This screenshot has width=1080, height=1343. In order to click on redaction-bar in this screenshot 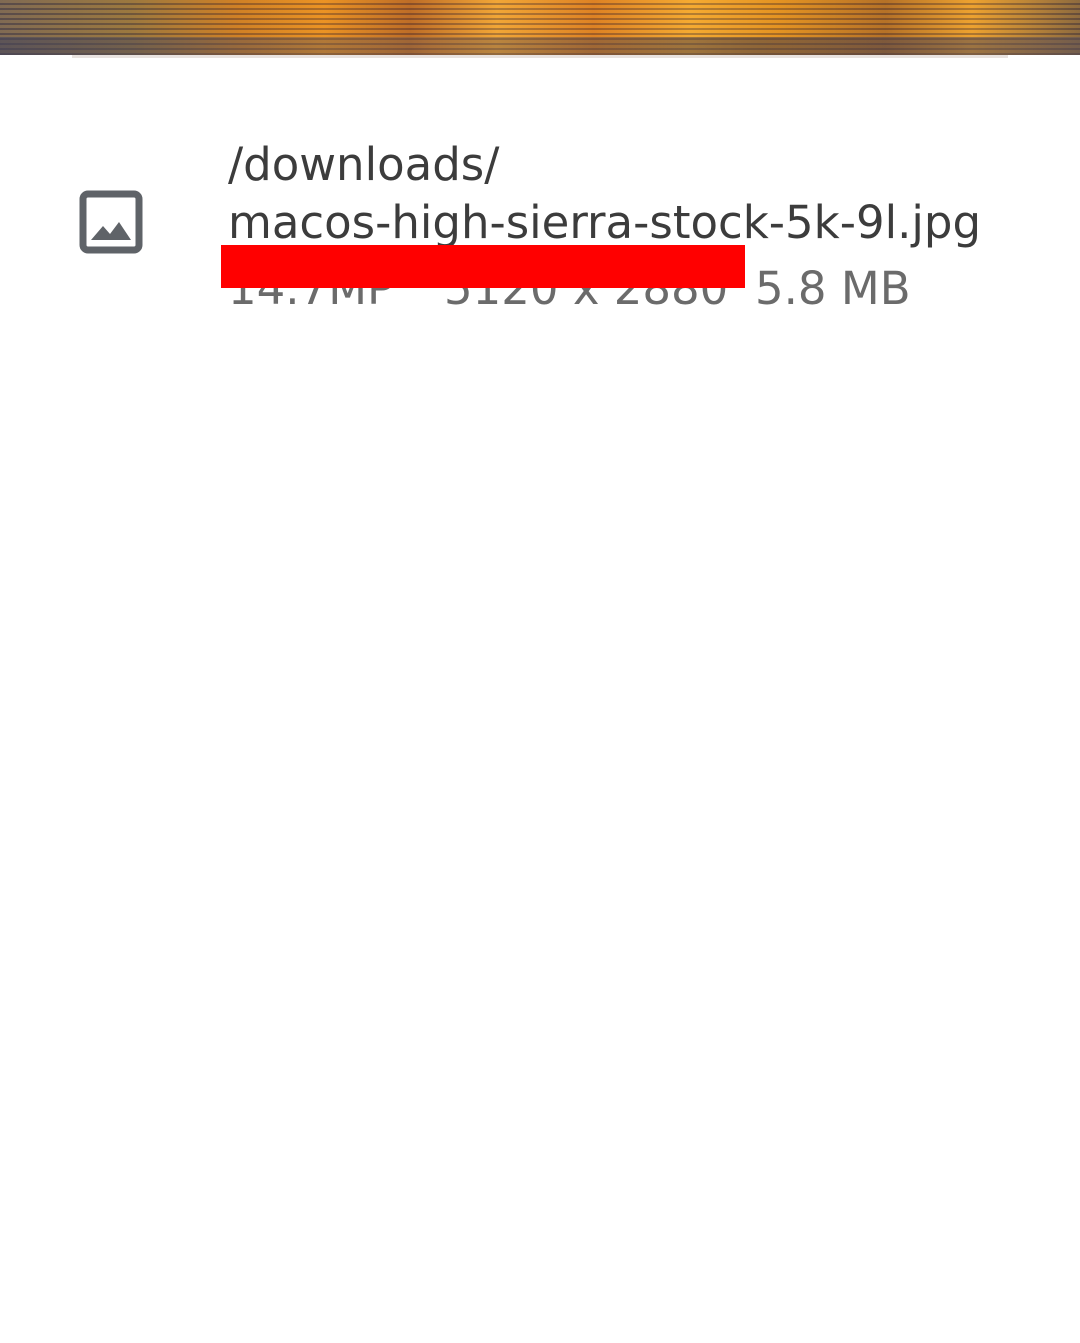, I will do `click(483, 266)`.